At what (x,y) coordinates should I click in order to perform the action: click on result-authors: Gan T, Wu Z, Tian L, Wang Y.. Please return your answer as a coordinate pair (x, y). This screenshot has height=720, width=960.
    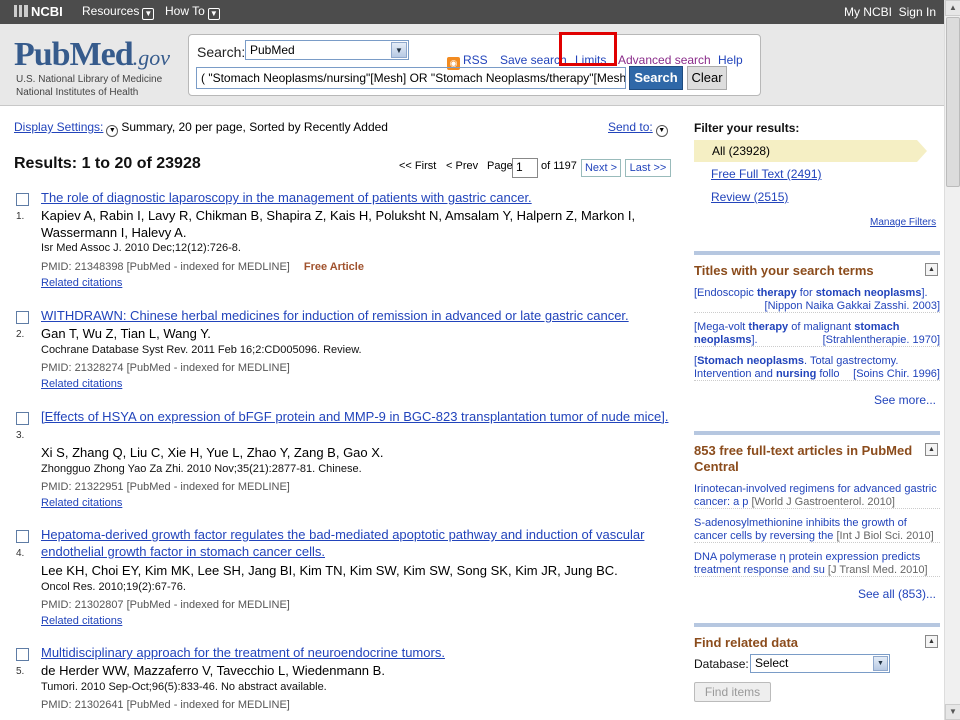
    Looking at the image, I should click on (126, 333).